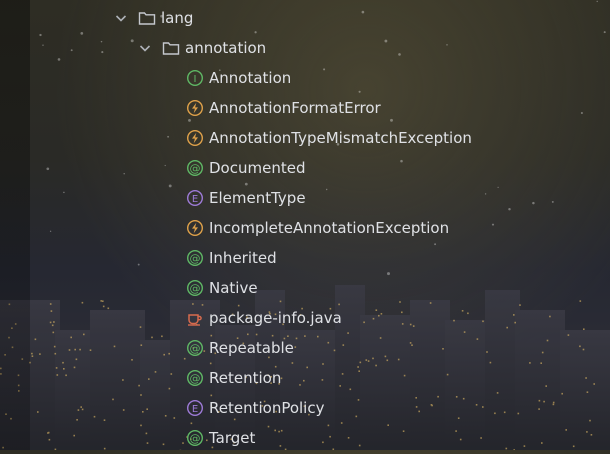  Describe the element at coordinates (251, 348) in the screenshot. I see `tree-item-label: Repeatable` at that location.